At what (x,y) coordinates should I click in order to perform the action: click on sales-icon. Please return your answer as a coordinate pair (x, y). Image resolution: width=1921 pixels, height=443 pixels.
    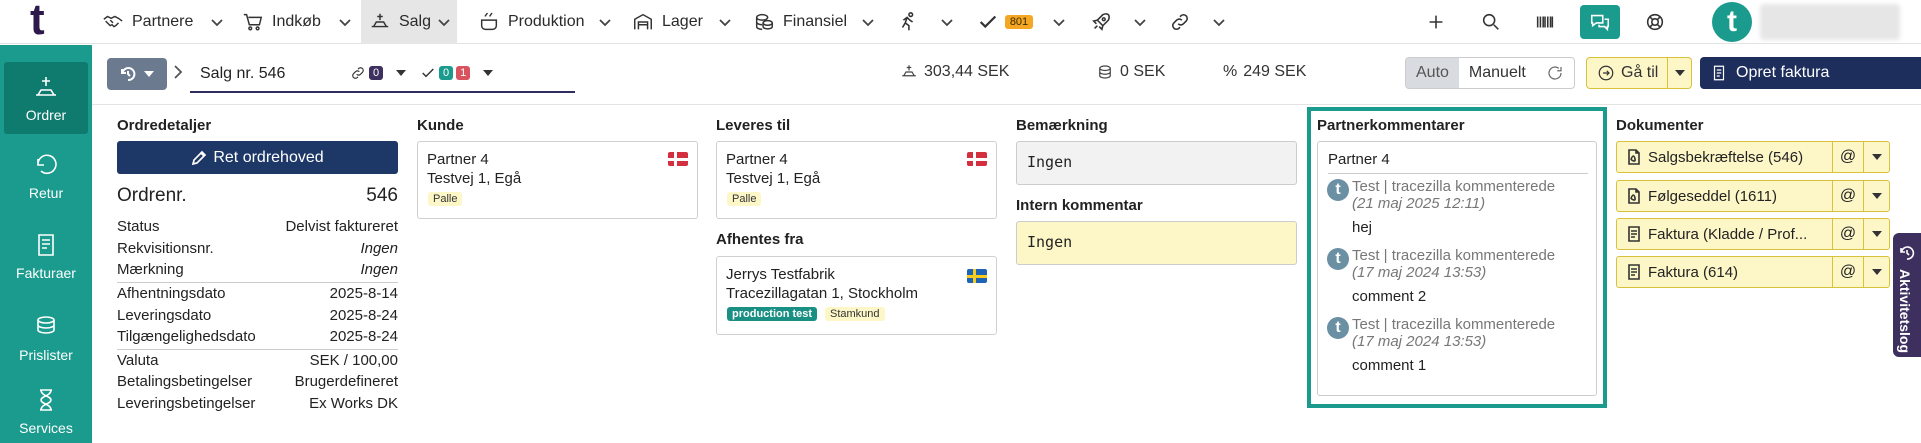
    Looking at the image, I should click on (380, 20).